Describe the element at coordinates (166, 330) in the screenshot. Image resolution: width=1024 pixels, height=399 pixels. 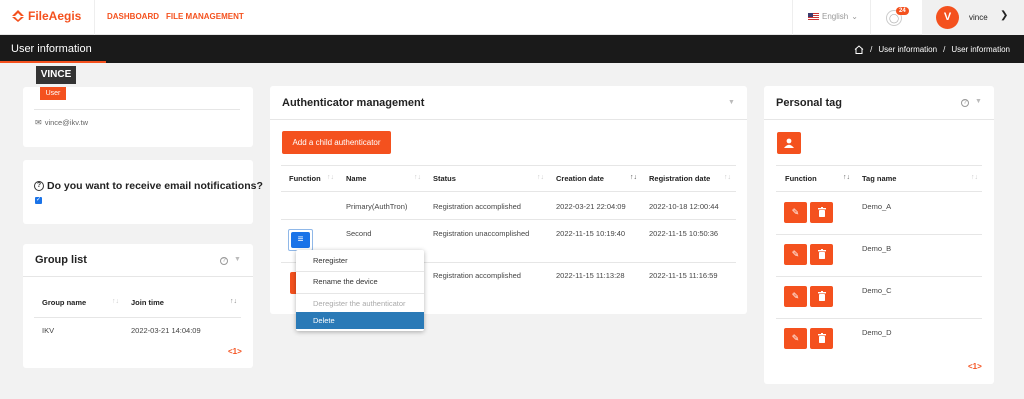
I see `join-time-cell: 2022-03-21 14:04:09` at that location.